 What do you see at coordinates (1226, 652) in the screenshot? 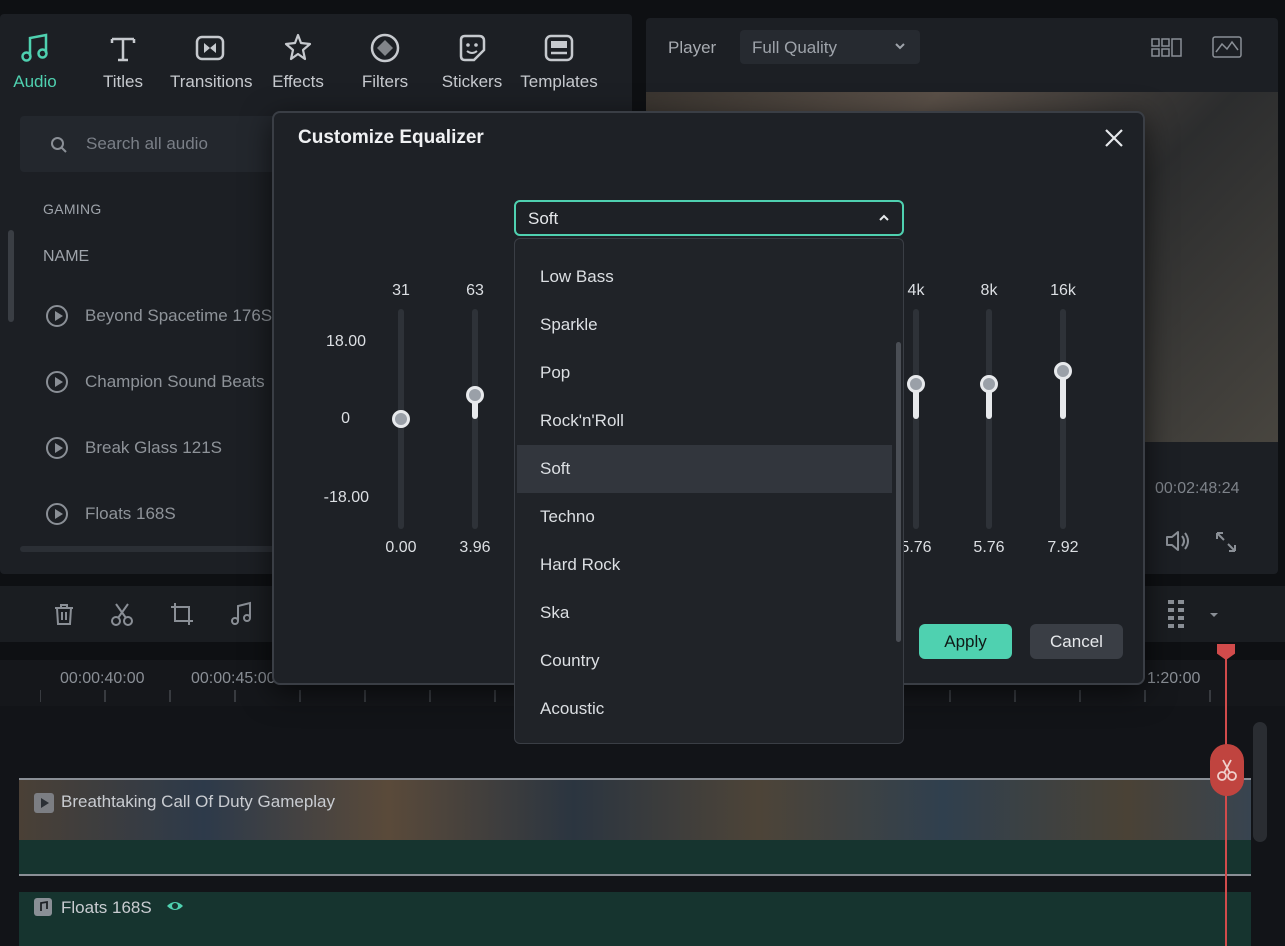
I see `playhead-handle` at bounding box center [1226, 652].